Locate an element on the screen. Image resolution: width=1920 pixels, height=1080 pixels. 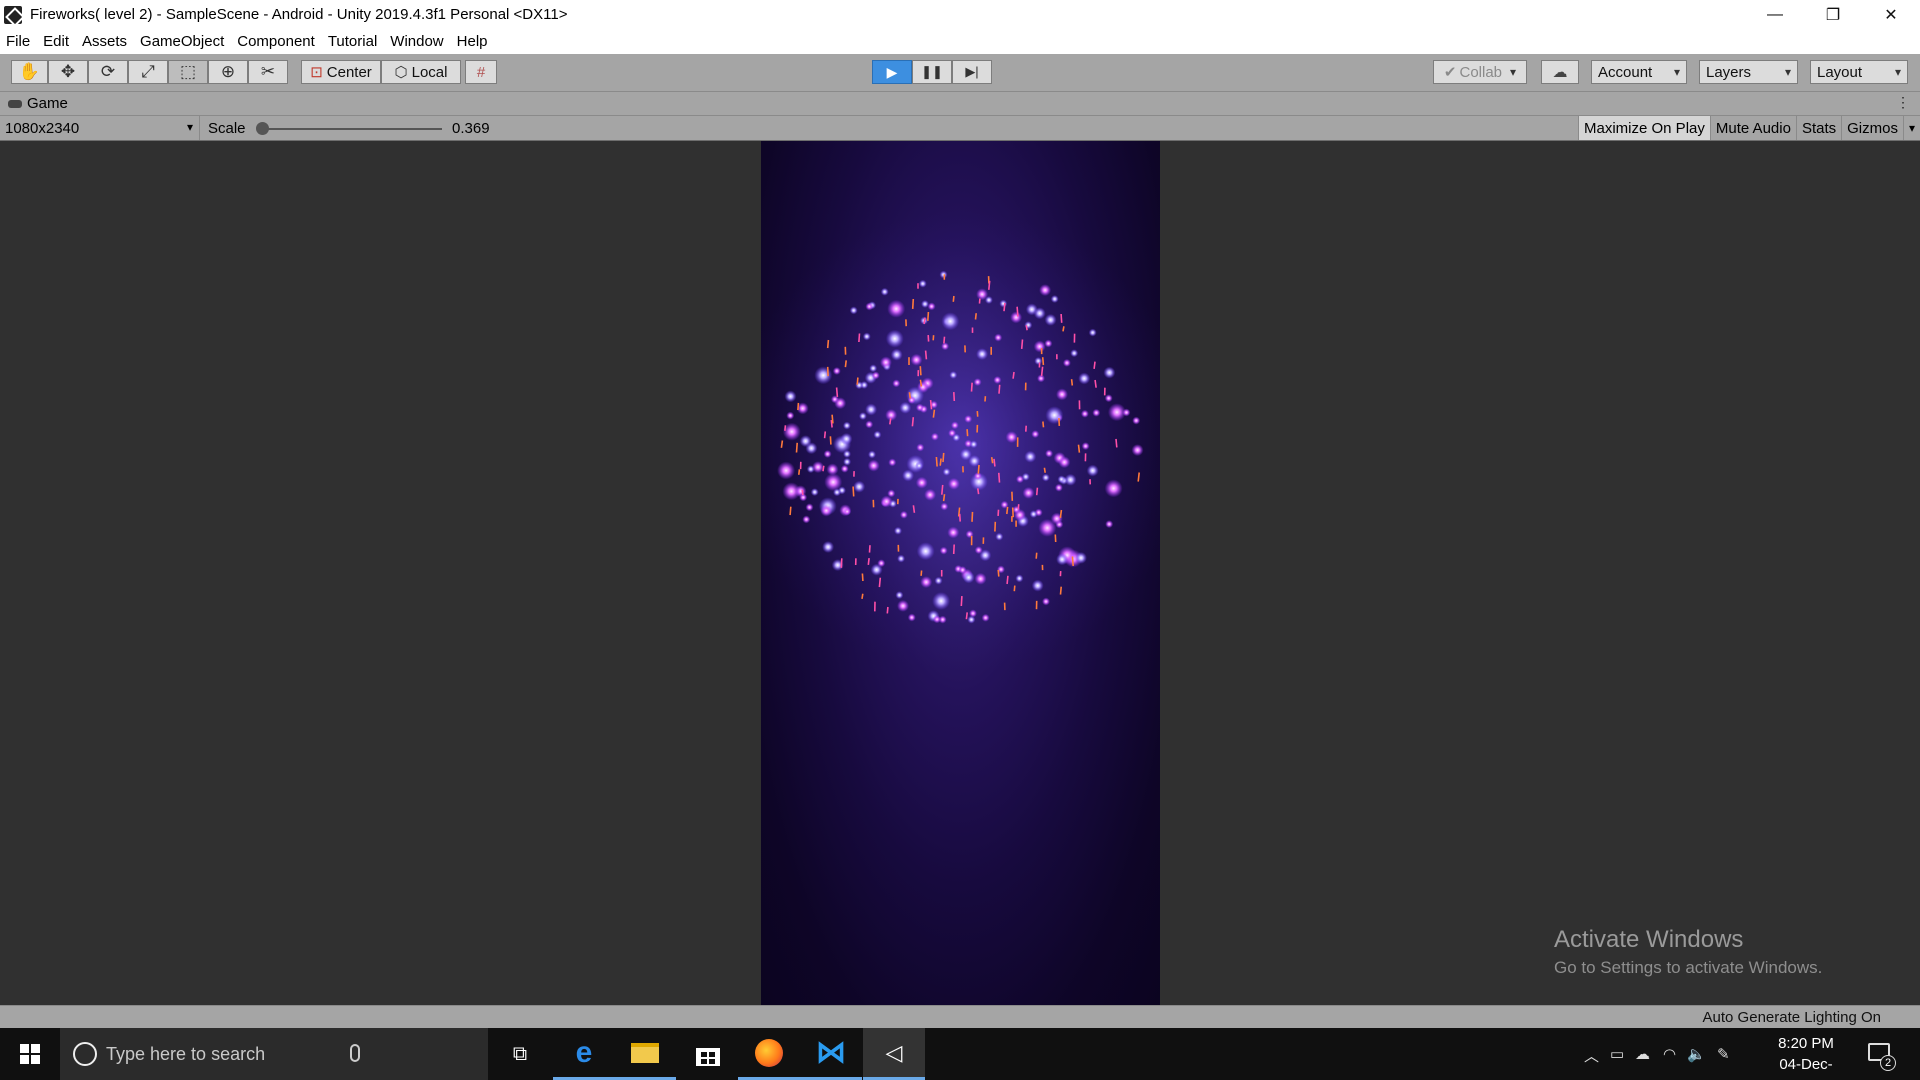
grid-snap-button: # is located at coordinates (481, 72).